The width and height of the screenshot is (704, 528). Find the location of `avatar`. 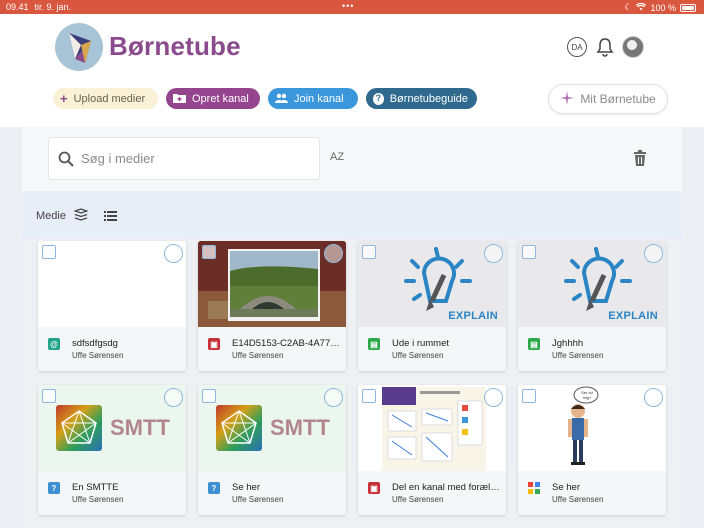

avatar is located at coordinates (633, 47).